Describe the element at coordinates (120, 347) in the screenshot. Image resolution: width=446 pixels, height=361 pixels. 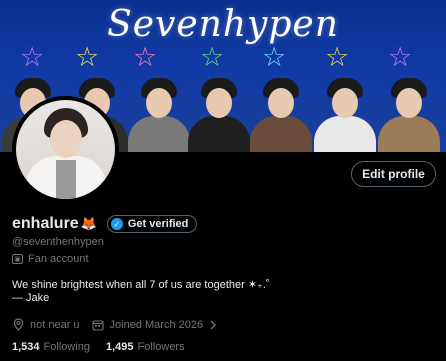
I see `followers-count: 1,495` at that location.